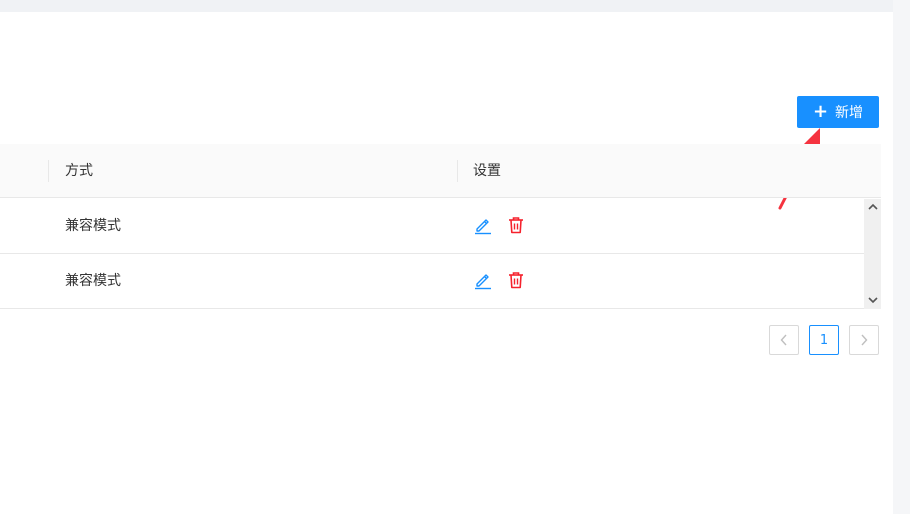 Image resolution: width=910 pixels, height=514 pixels. I want to click on prev-page-button, so click(784, 340).